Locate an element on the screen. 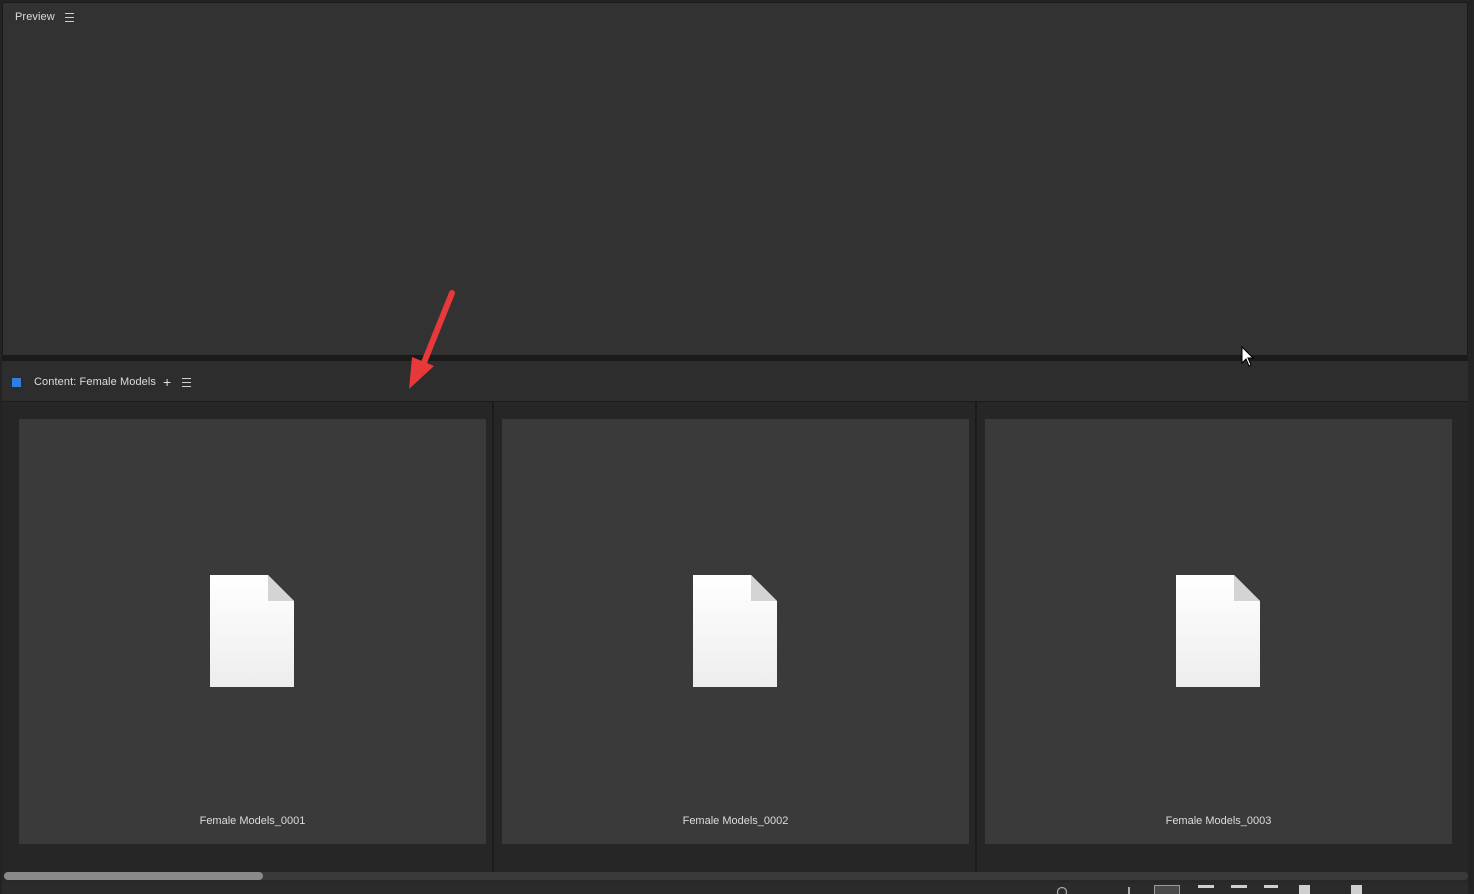 The image size is (1474, 894). view-thumbnails-icon is located at coordinates (1206, 889).